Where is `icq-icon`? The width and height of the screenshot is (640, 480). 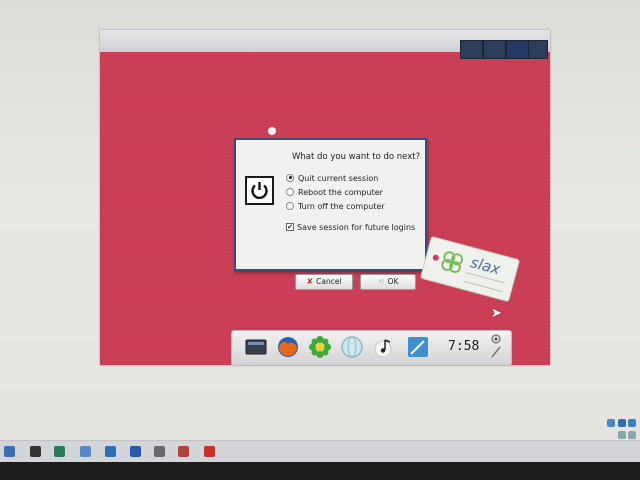 icq-icon is located at coordinates (320, 347).